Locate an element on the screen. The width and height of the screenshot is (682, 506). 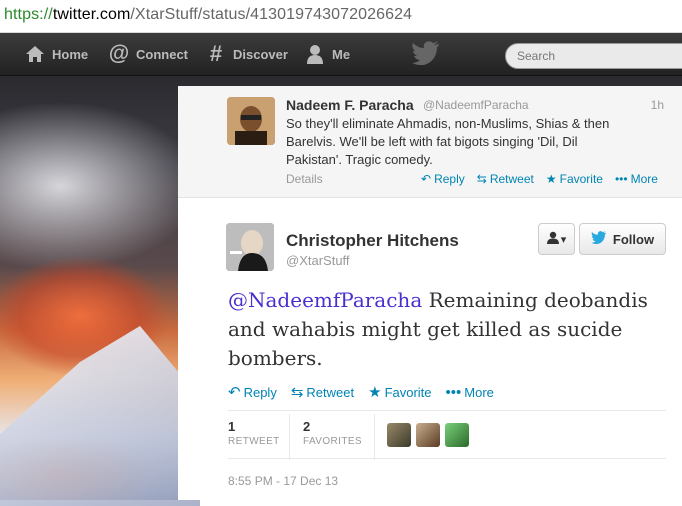
author-handle: @XtarStuff is located at coordinates (318, 260).